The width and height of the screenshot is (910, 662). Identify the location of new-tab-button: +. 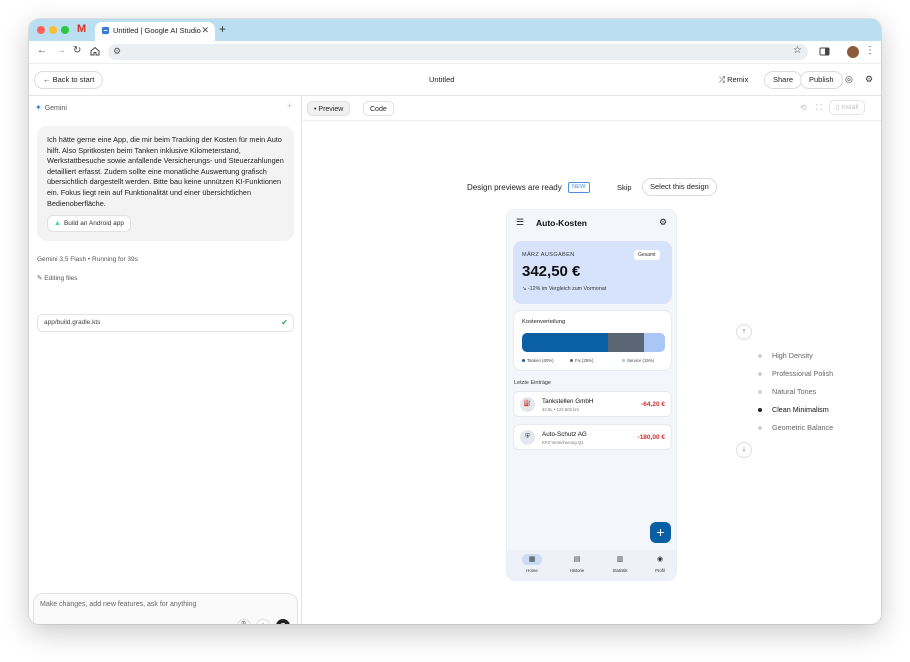
(222, 29).